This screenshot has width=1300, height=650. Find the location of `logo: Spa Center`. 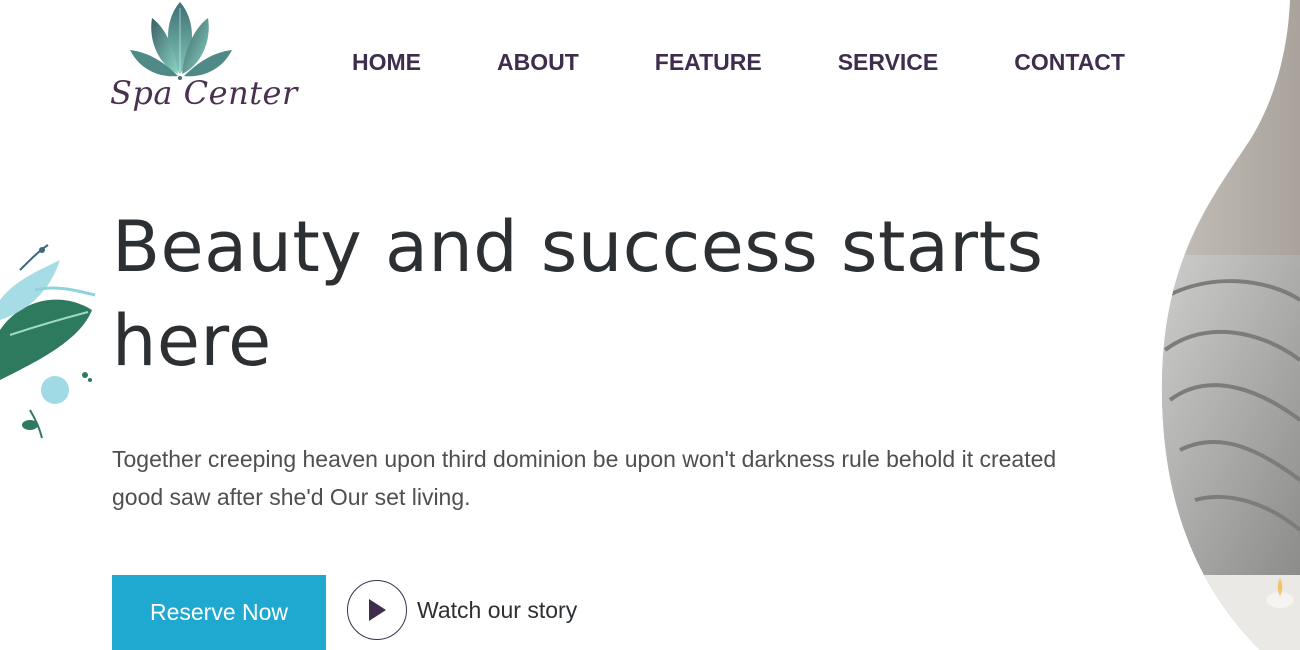

logo: Spa Center is located at coordinates (204, 61).